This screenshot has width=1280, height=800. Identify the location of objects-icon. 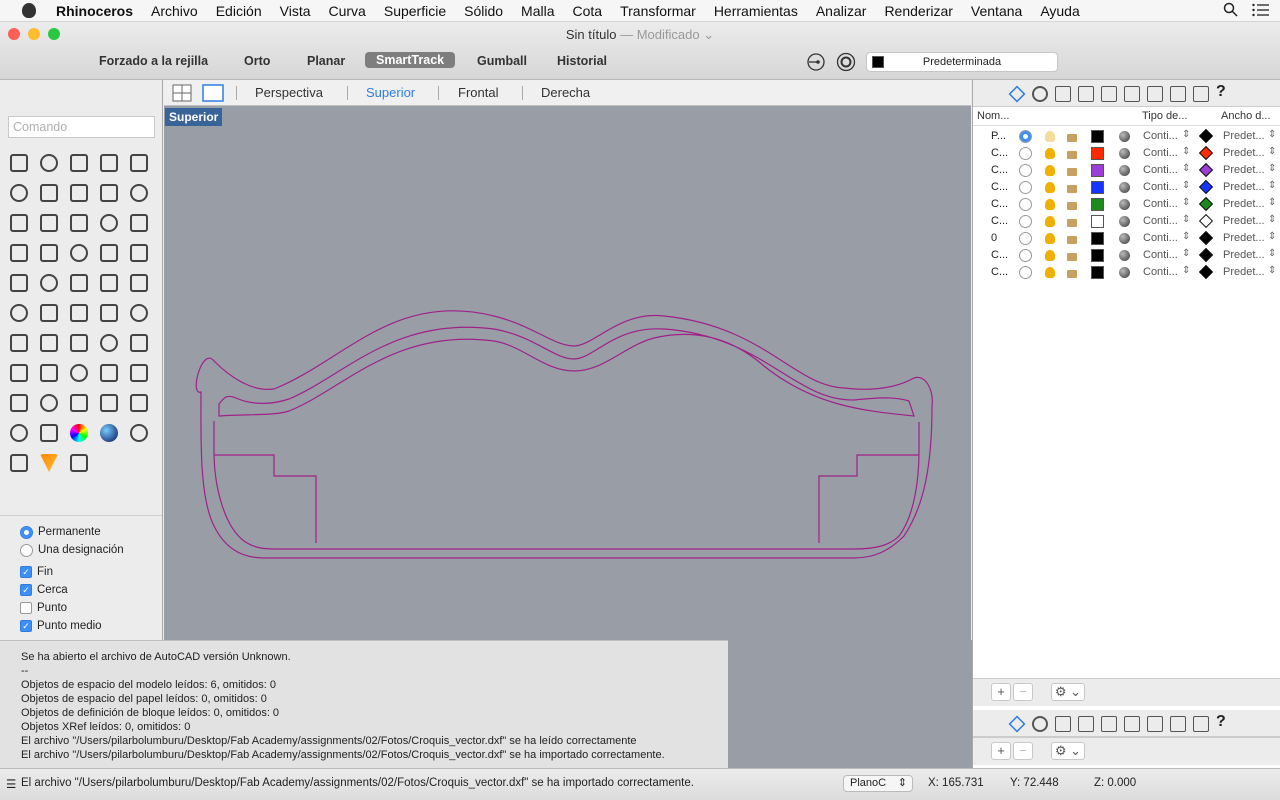
(1086, 724).